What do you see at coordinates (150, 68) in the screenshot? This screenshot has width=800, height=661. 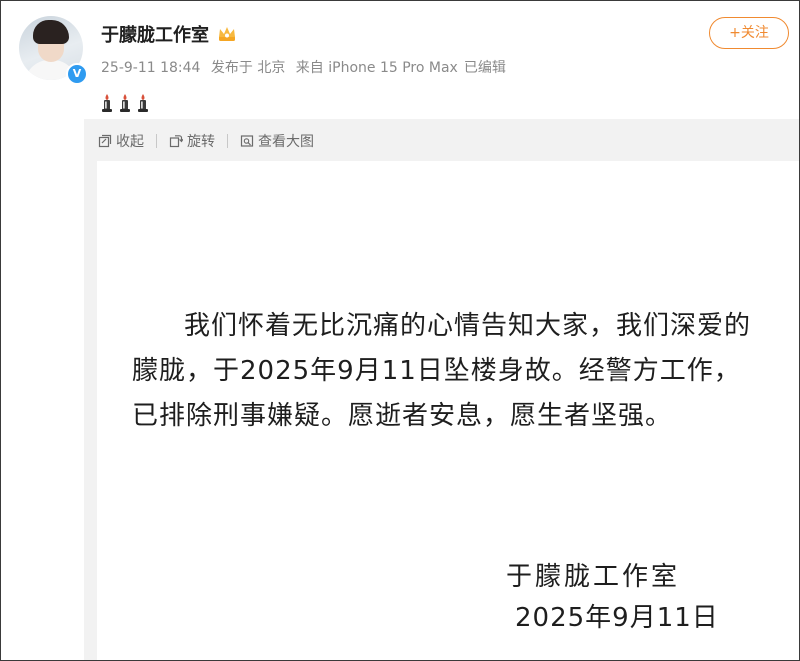 I see `post-timestamp: 25-9-11 18:44` at bounding box center [150, 68].